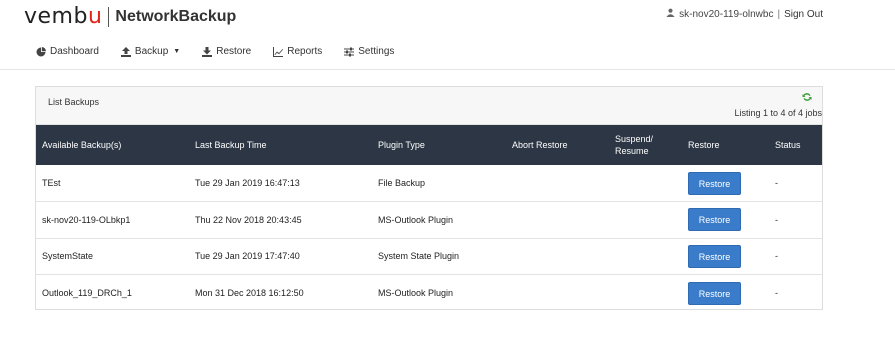 The height and width of the screenshot is (349, 895). I want to click on user-bar: sk-nov20-119-olnwbc | Sign Out, so click(744, 14).